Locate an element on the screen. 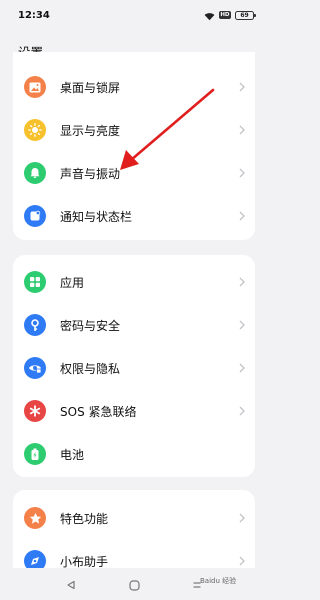 This screenshot has width=320, height=600. wifi-icon is located at coordinates (209, 15).